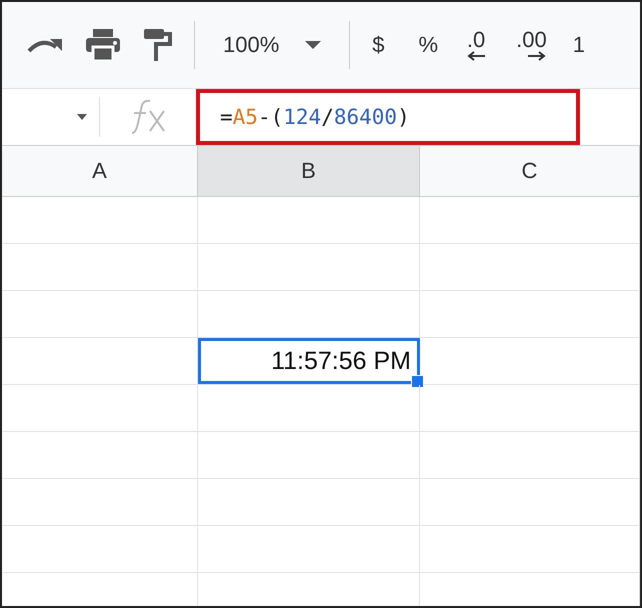 The width and height of the screenshot is (642, 608). I want to click on fill-handle, so click(417, 381).